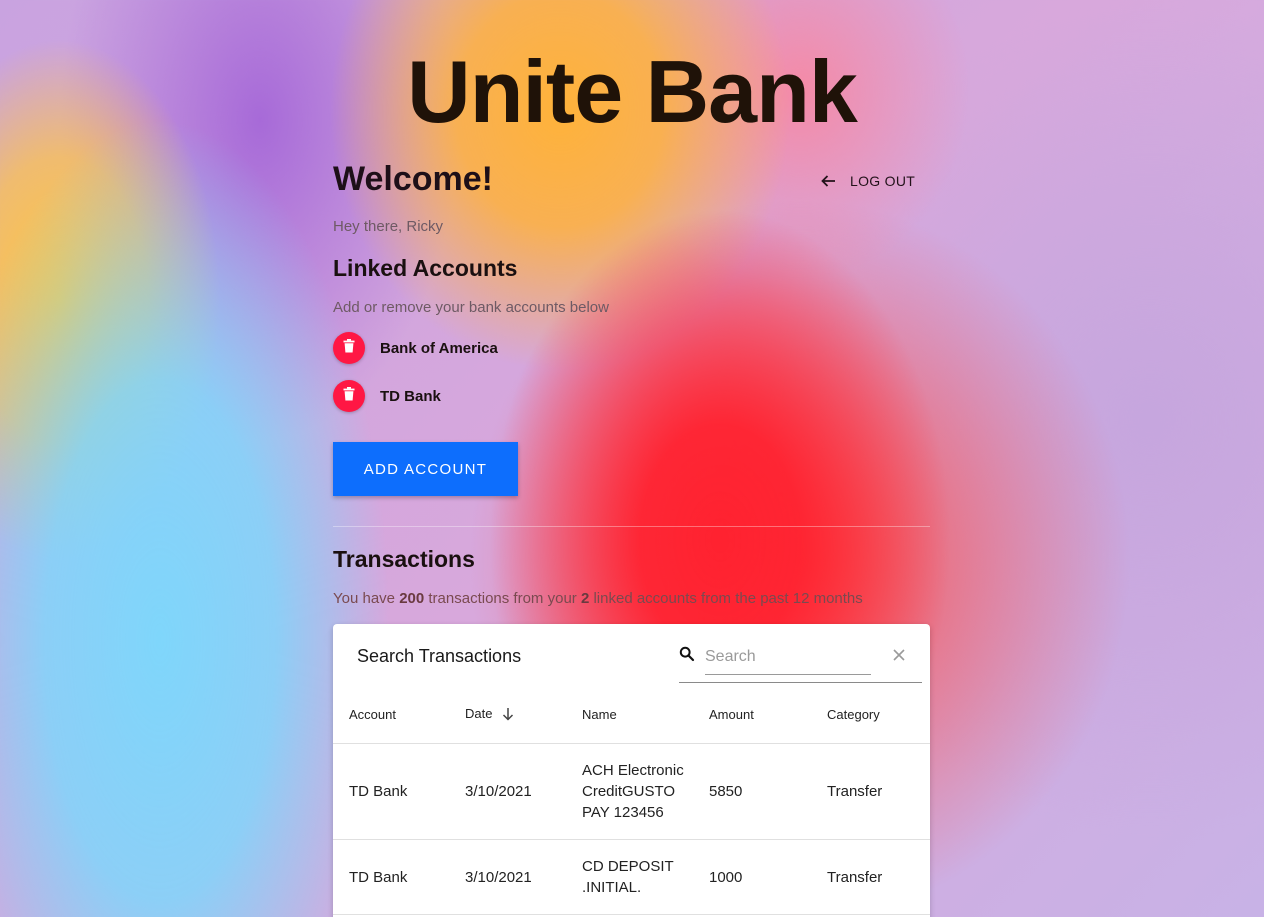 The image size is (1264, 917). I want to click on cell-amount: 1000, so click(752, 877).